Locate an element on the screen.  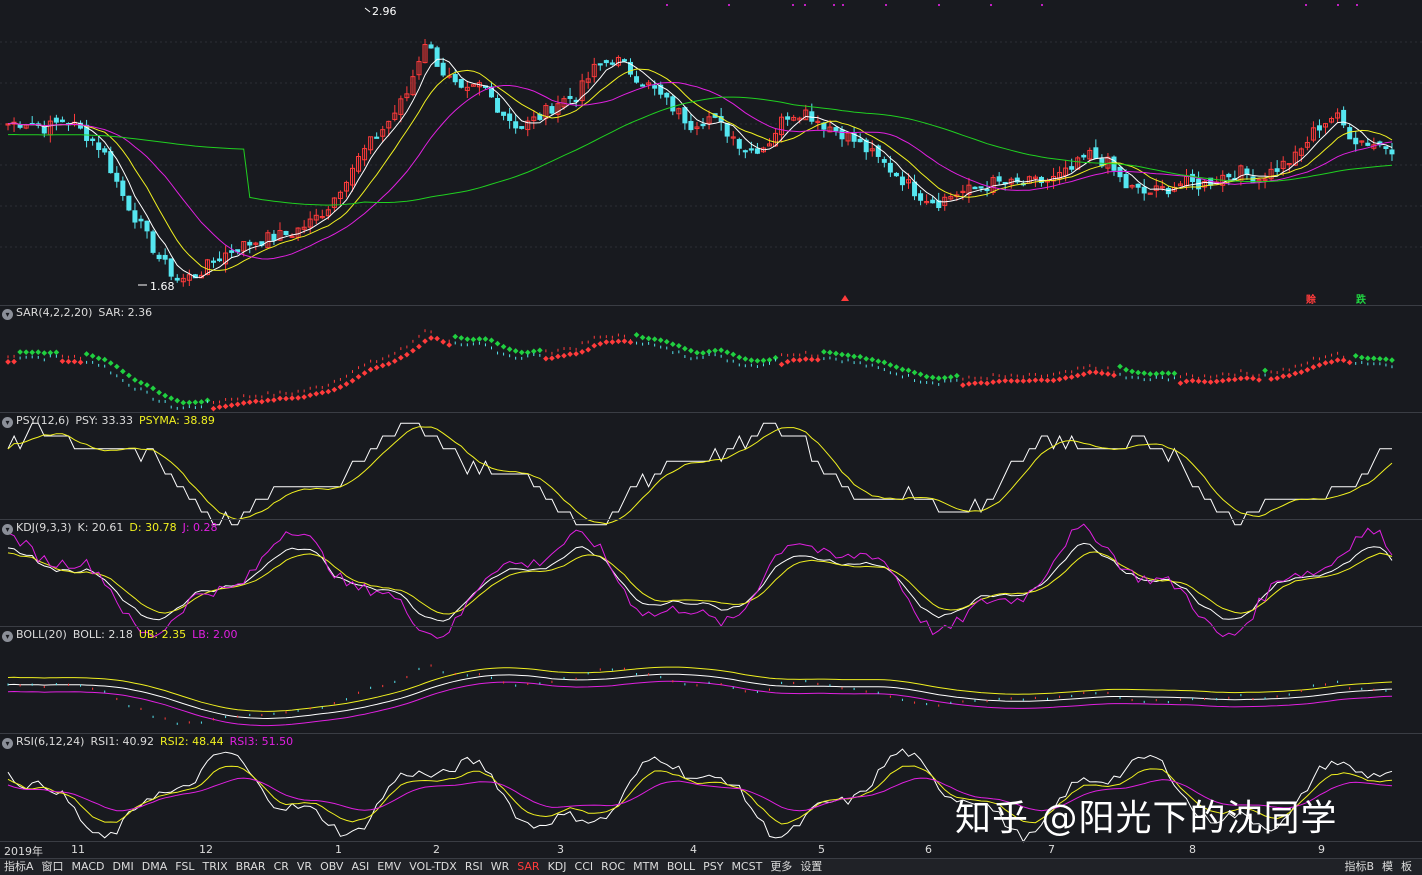
tab-mcst: MCST is located at coordinates (746, 866).